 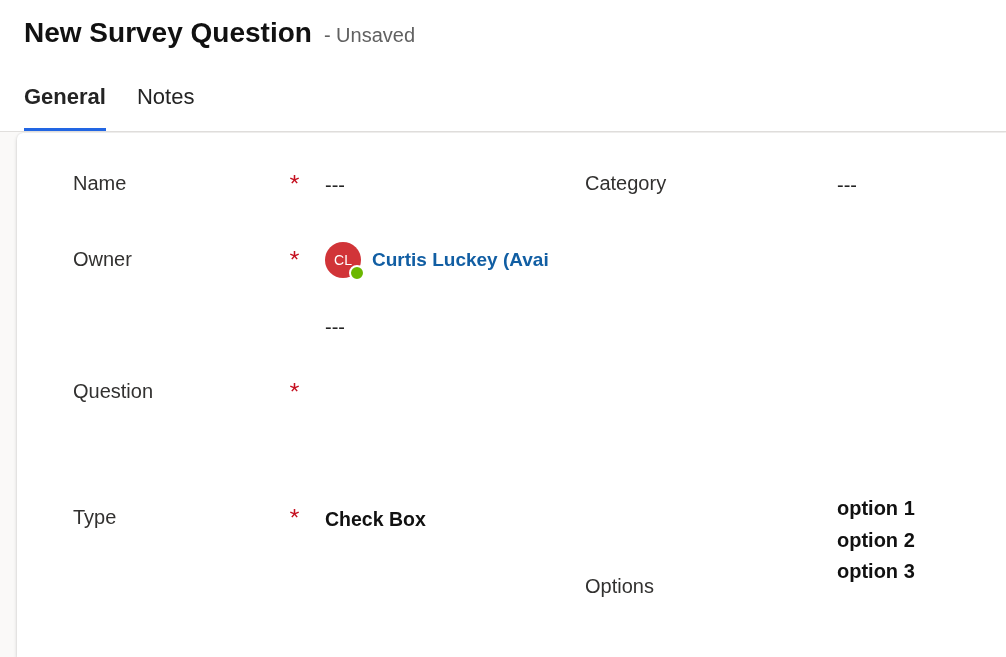 What do you see at coordinates (369, 35) in the screenshot?
I see `save-status: - Unsaved` at bounding box center [369, 35].